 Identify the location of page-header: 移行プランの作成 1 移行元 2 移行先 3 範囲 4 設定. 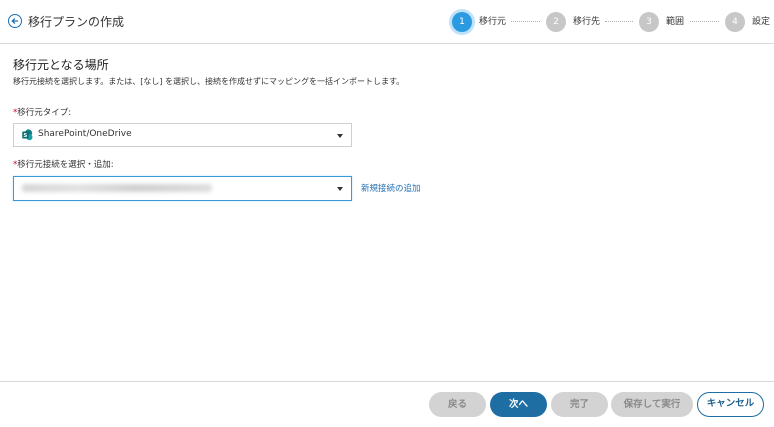
(387, 22).